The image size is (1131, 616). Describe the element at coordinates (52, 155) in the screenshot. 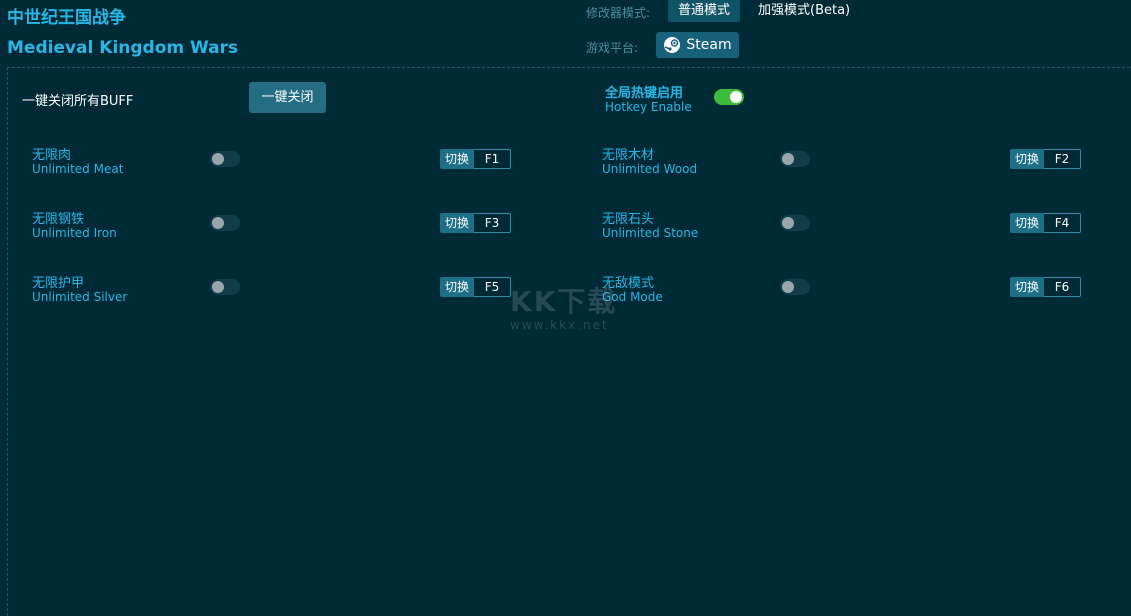

I see `cheat-label-cn: 无限肉` at that location.